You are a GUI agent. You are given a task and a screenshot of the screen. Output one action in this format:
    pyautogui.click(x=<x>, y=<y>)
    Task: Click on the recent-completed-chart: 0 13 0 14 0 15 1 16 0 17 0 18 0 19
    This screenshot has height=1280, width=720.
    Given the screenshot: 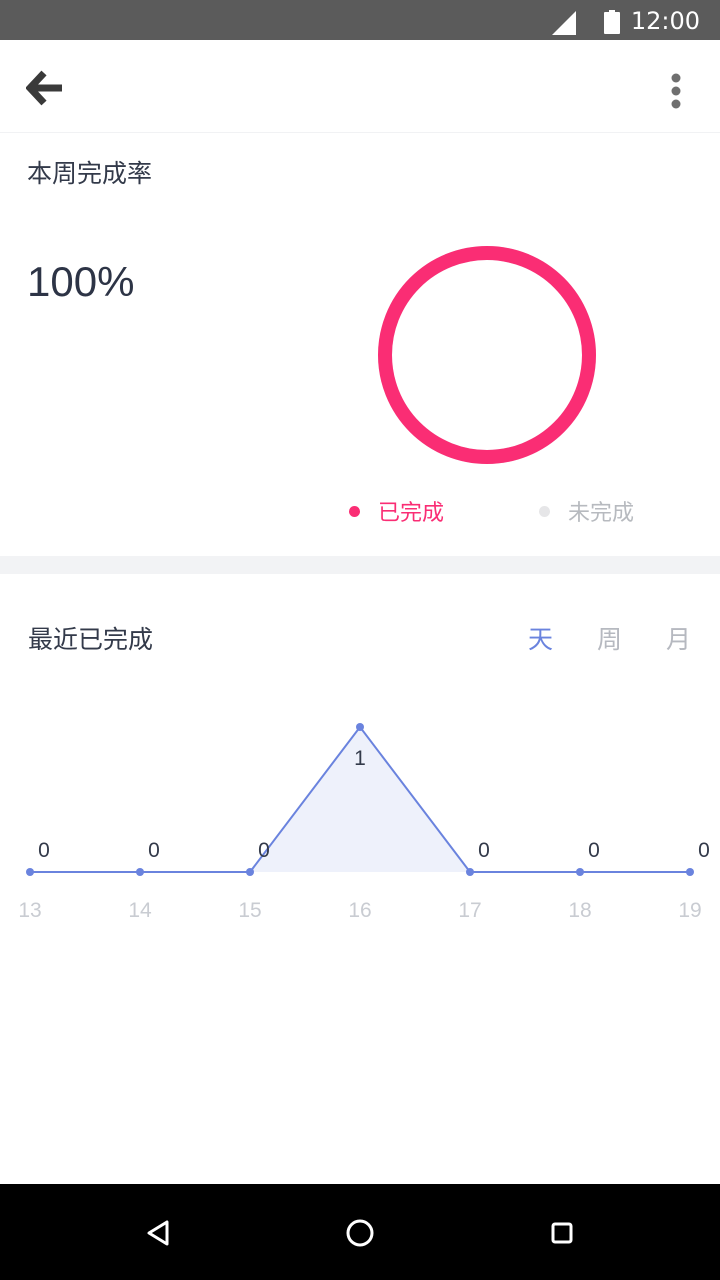 What is the action you would take?
    pyautogui.click(x=364, y=822)
    